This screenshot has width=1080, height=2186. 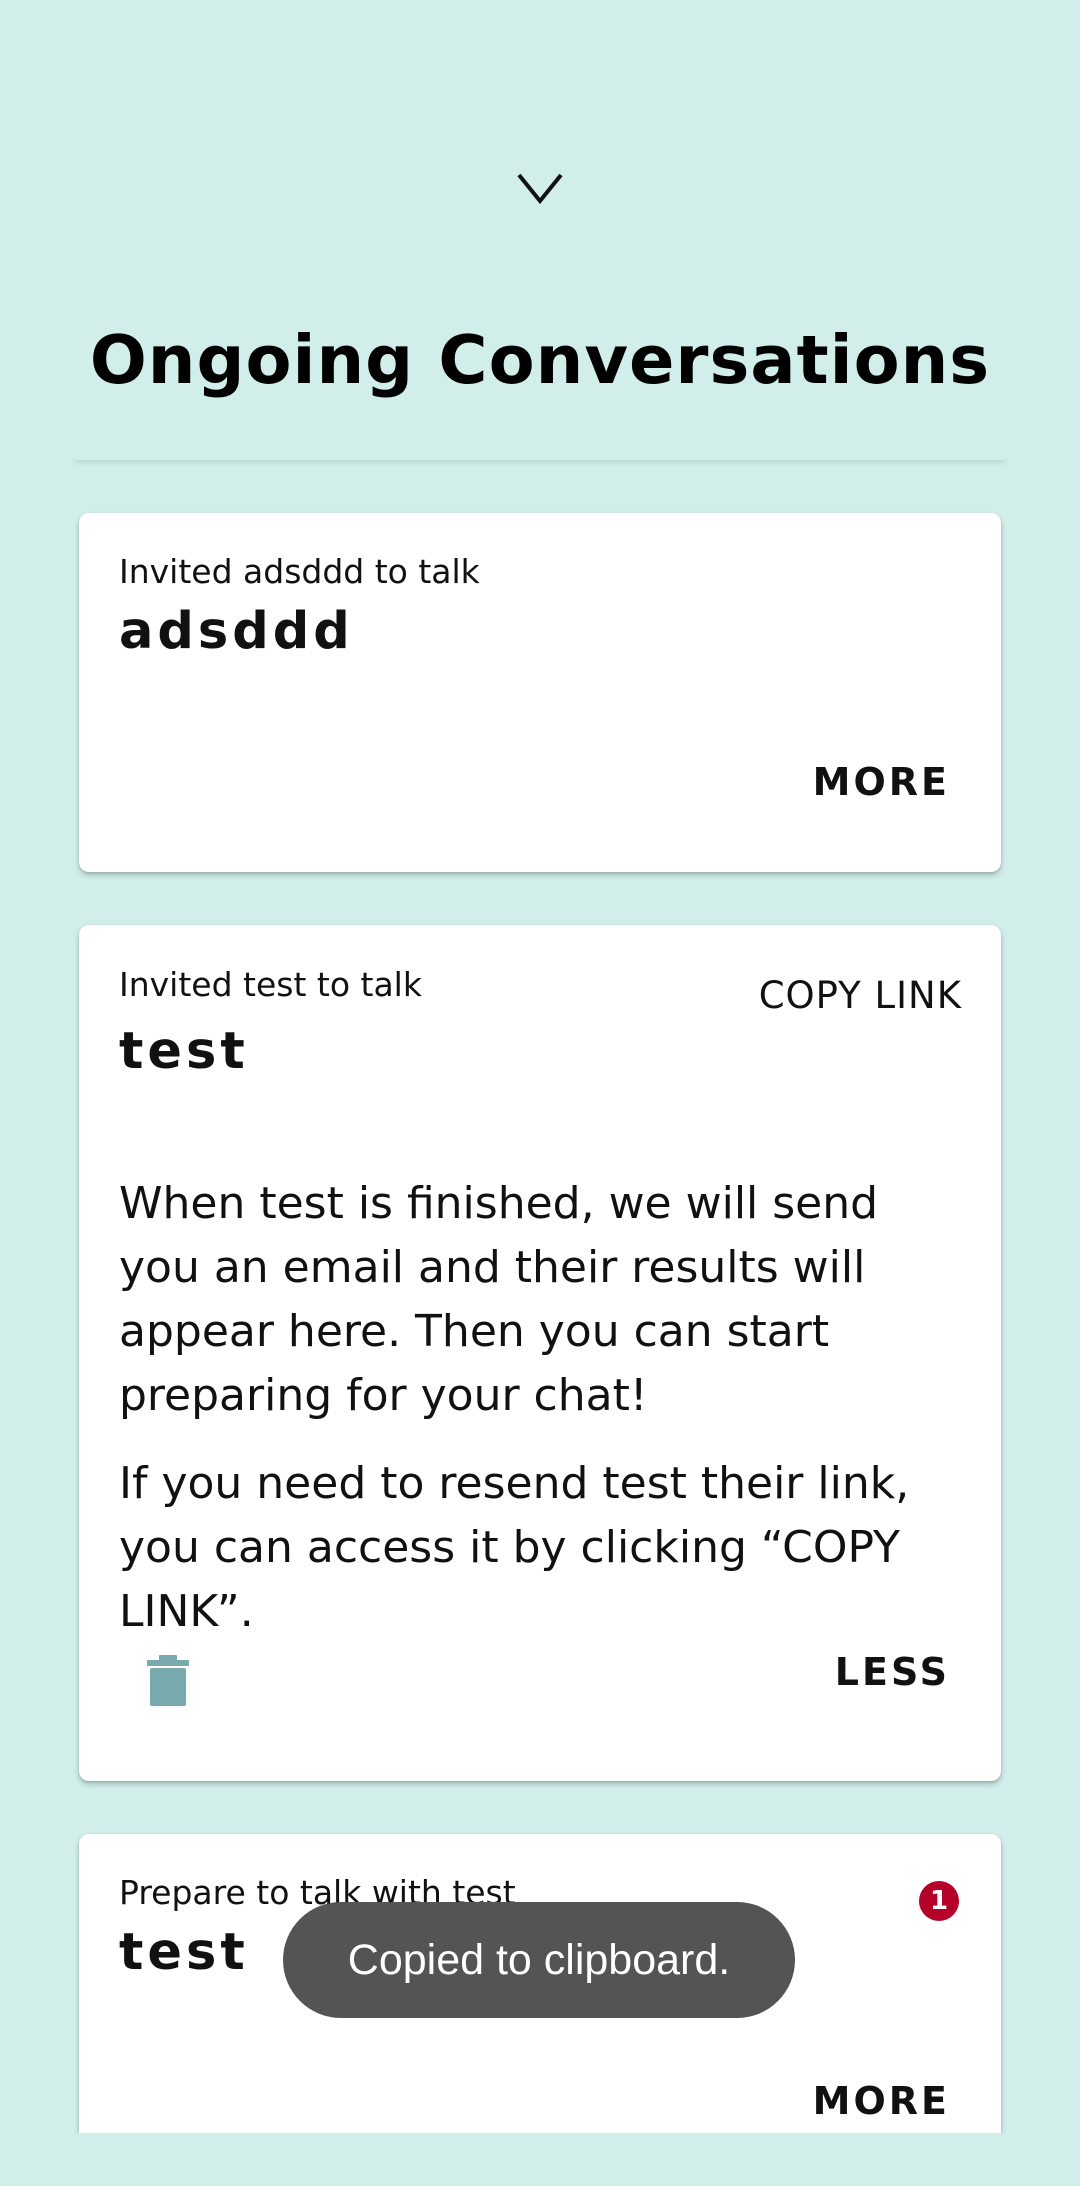 I want to click on notification-badge: 1, so click(x=939, y=1901).